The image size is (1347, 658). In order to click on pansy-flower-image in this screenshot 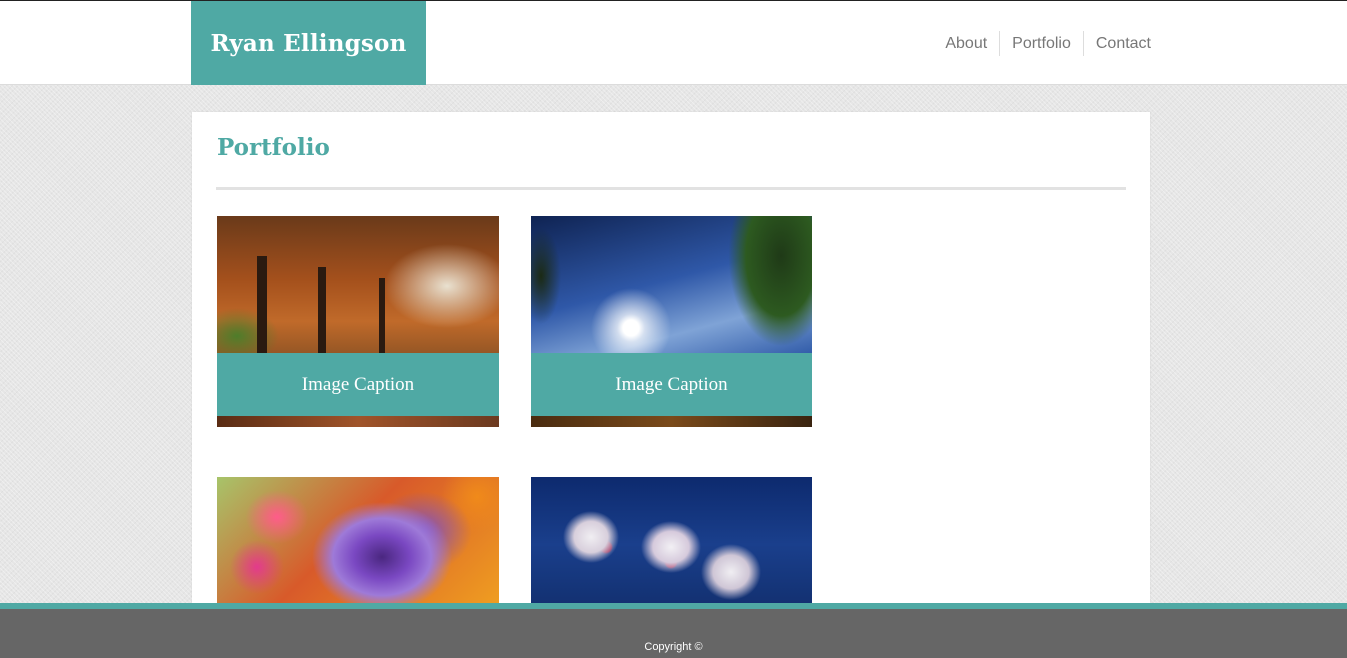, I will do `click(358, 544)`.